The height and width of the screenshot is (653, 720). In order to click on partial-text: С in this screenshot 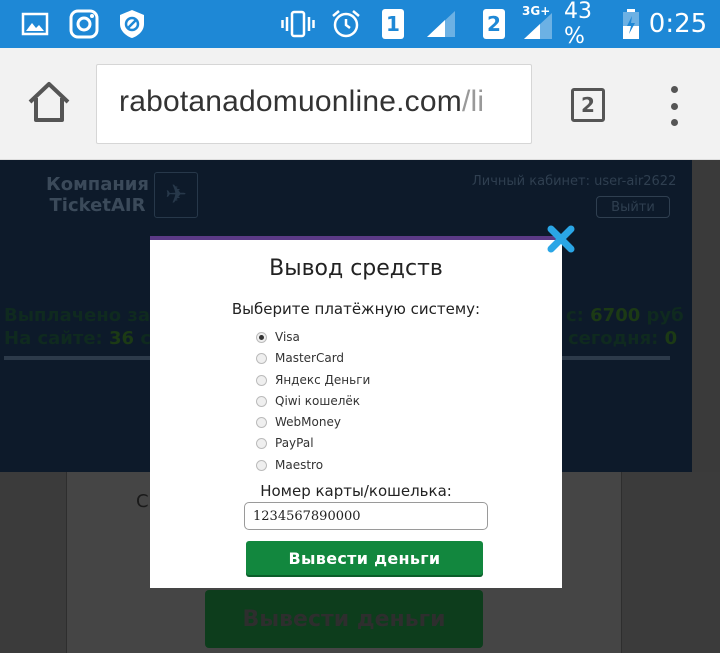, I will do `click(142, 501)`.